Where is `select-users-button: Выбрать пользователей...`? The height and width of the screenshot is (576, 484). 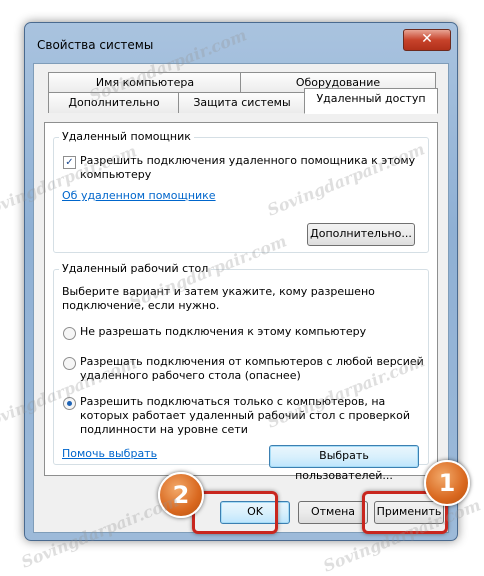 select-users-button: Выбрать пользователей... is located at coordinates (344, 463).